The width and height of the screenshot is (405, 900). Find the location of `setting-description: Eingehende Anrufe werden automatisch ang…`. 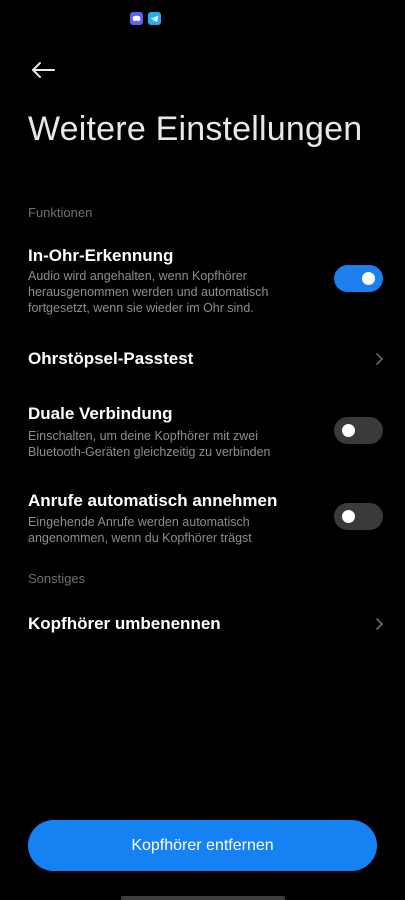

setting-description: Eingehende Anrufe werden automatisch ang… is located at coordinates (140, 530).